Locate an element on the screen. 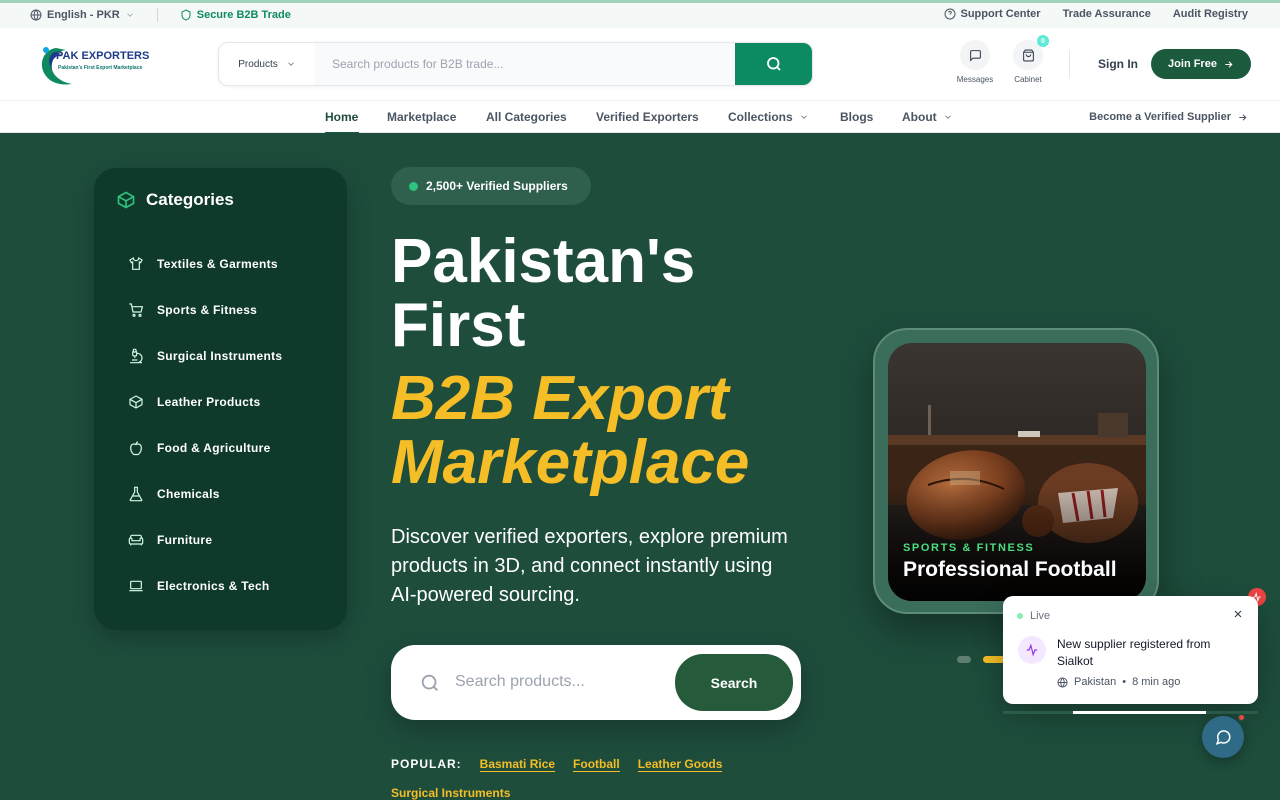 This screenshot has height=800, width=1280. nav-home: Home is located at coordinates (341, 117).